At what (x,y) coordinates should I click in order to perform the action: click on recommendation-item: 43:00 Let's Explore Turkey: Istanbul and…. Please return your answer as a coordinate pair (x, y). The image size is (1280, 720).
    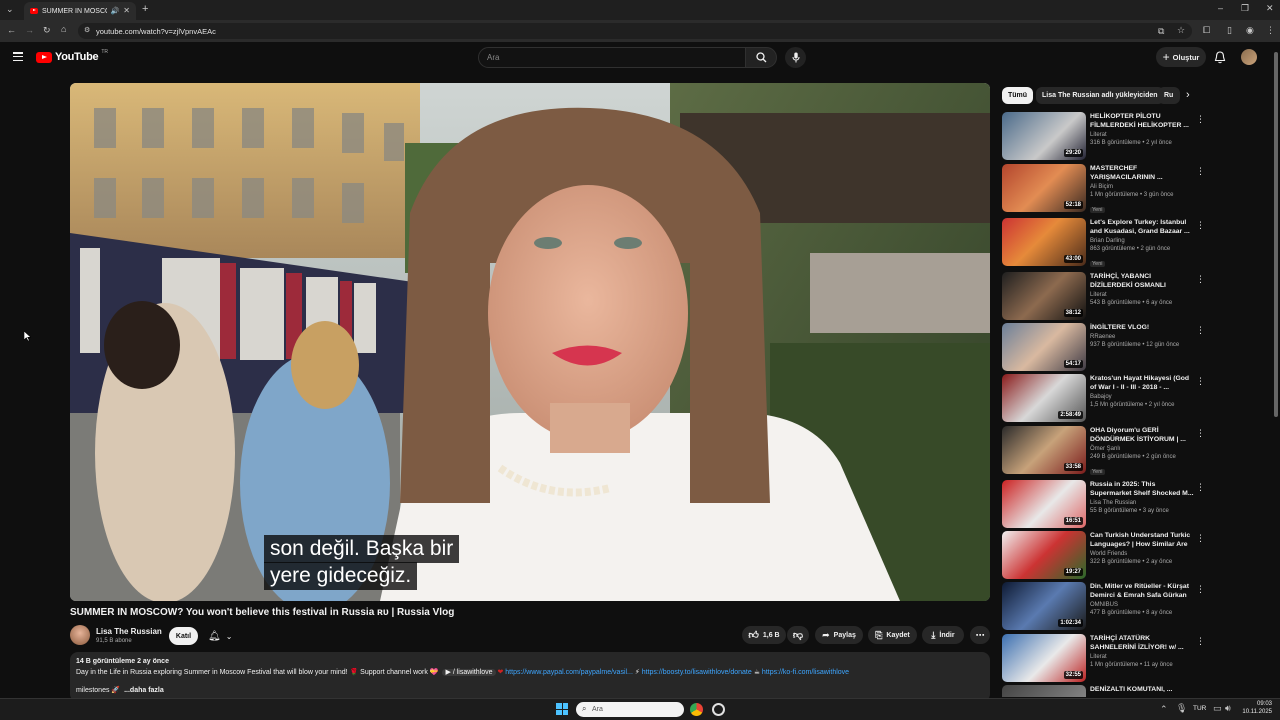
    Looking at the image, I should click on (1105, 242).